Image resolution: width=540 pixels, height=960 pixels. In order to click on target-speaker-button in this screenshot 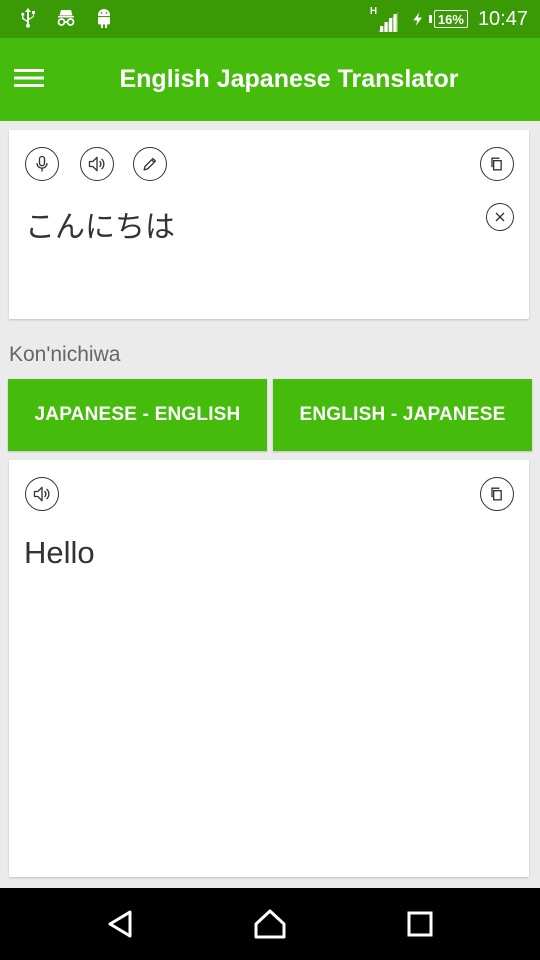, I will do `click(42, 494)`.